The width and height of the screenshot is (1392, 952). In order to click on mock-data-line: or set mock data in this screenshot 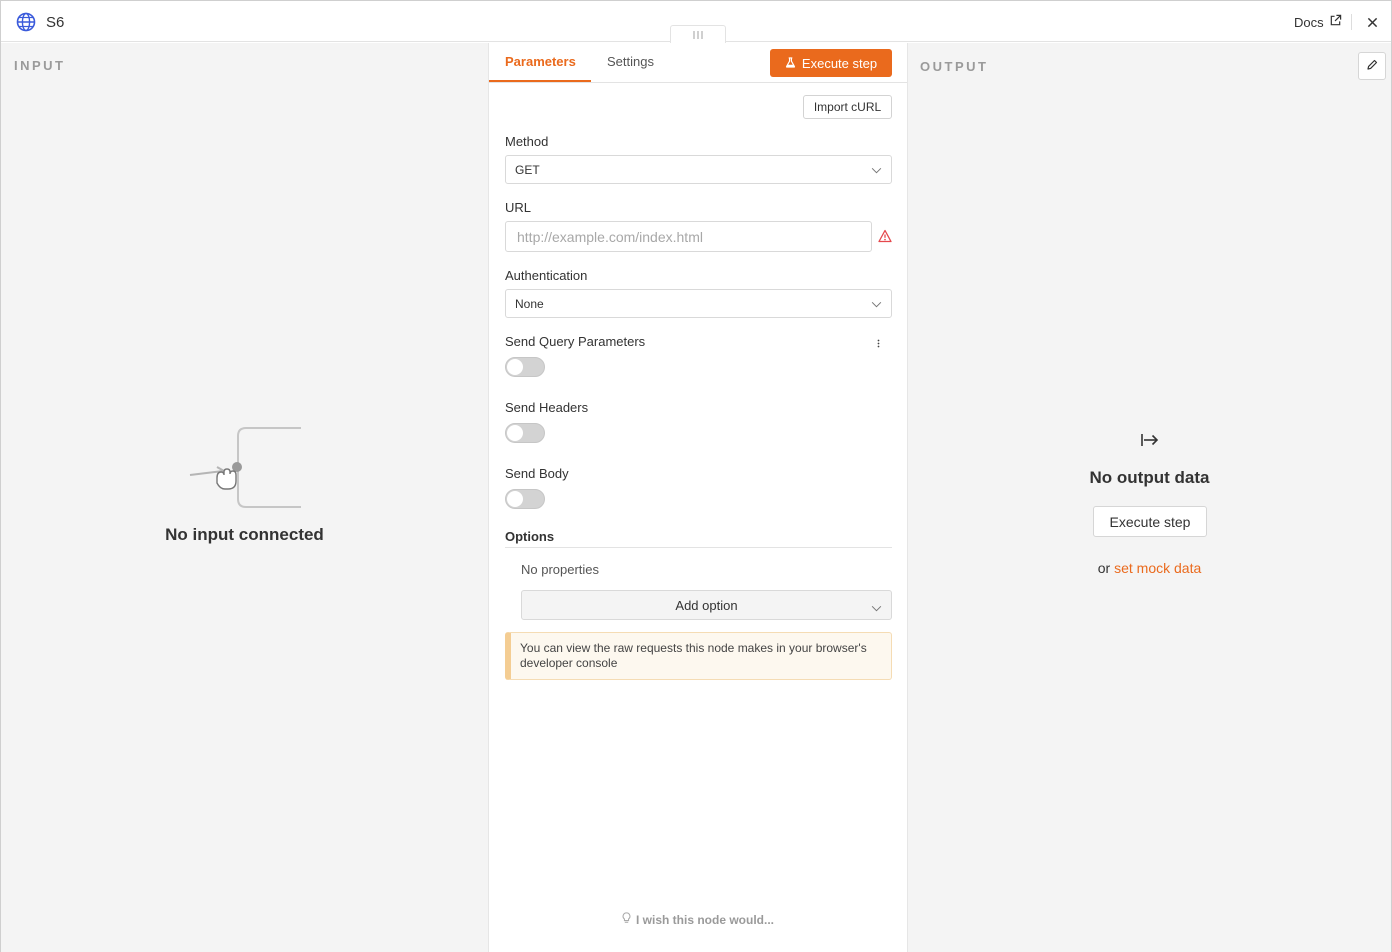, I will do `click(1149, 568)`.